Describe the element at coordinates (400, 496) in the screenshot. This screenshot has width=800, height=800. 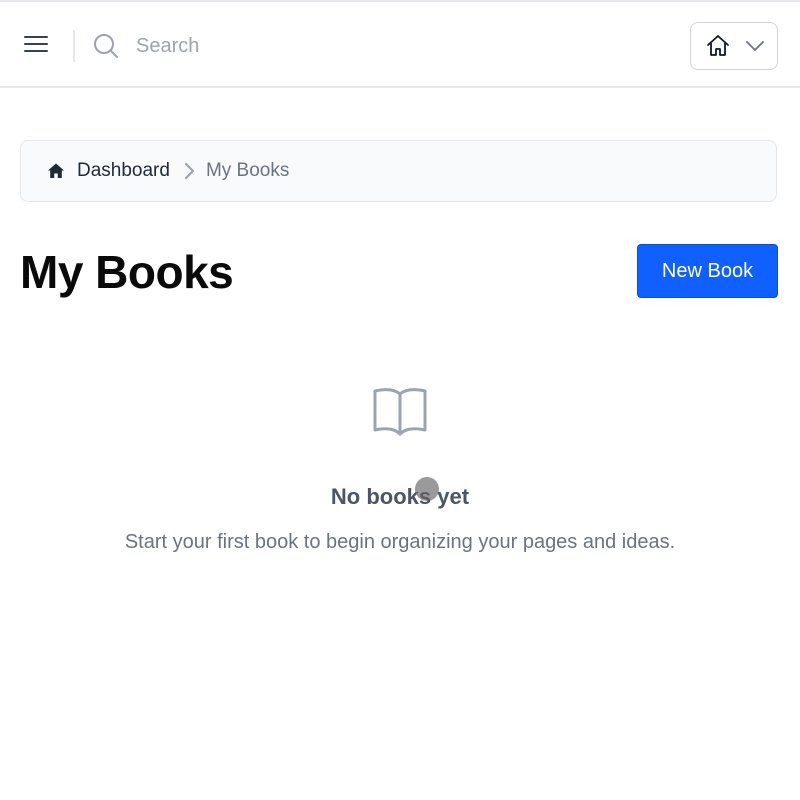
I see `empty-state-title: No books yet` at that location.